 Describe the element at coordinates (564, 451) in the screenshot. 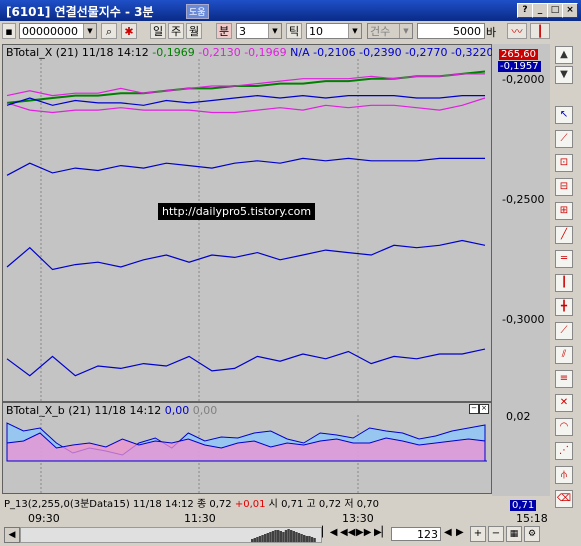

I see `fan-icon: ⋰` at that location.